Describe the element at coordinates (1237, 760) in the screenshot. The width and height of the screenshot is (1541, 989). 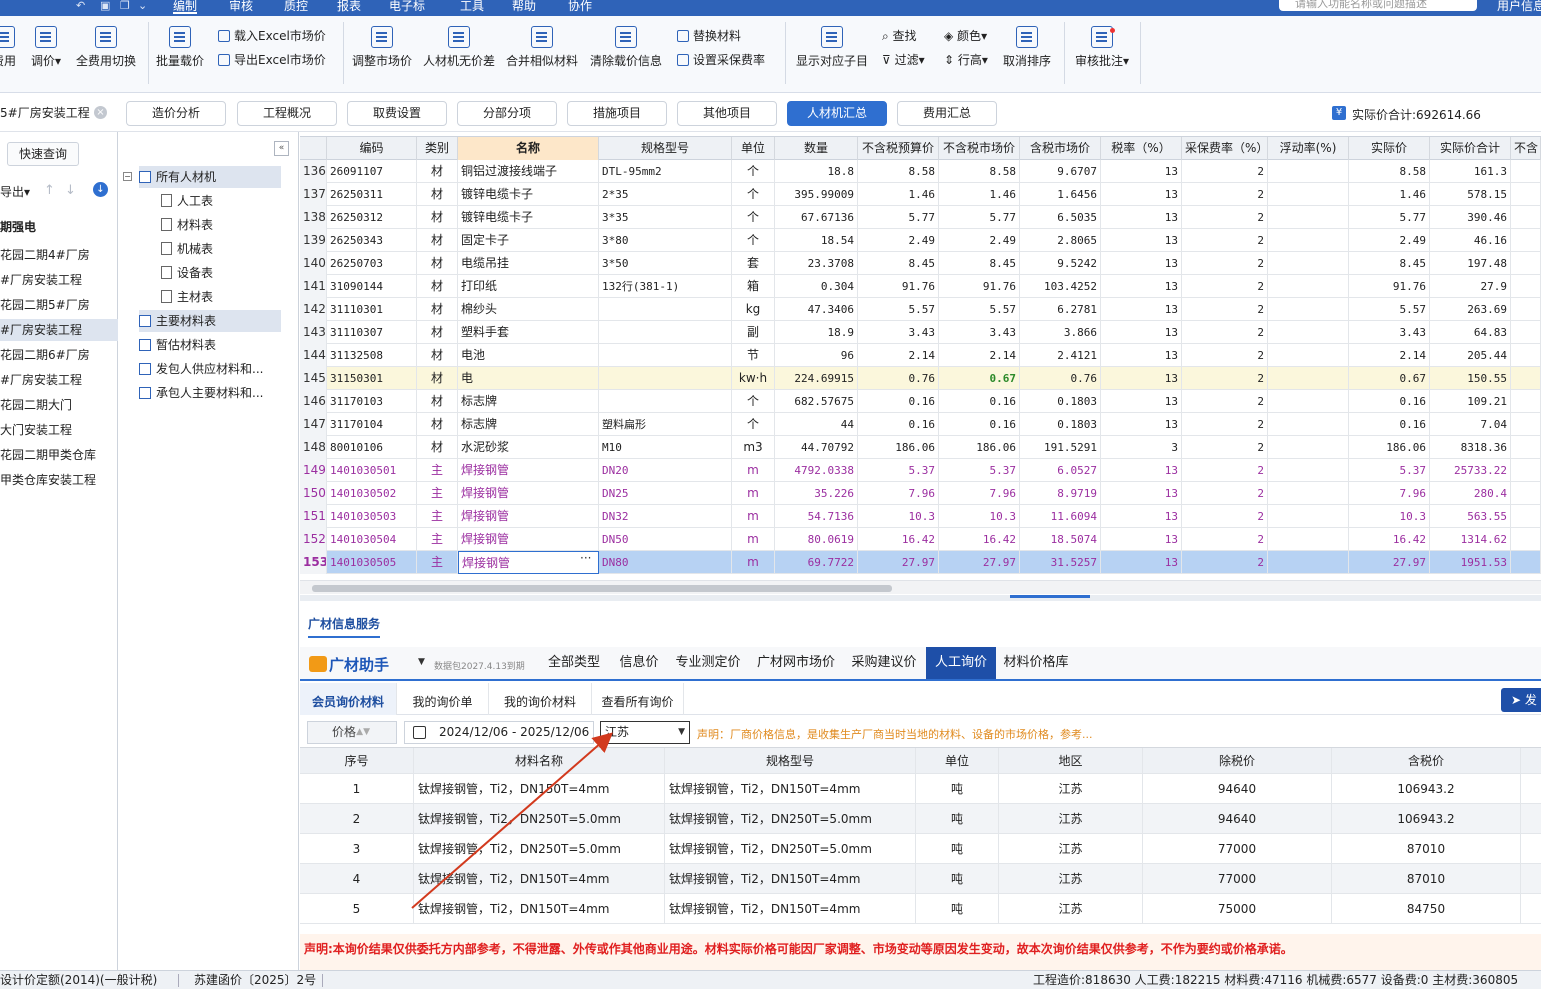
I see `inquiry-column-header: 除税价` at that location.